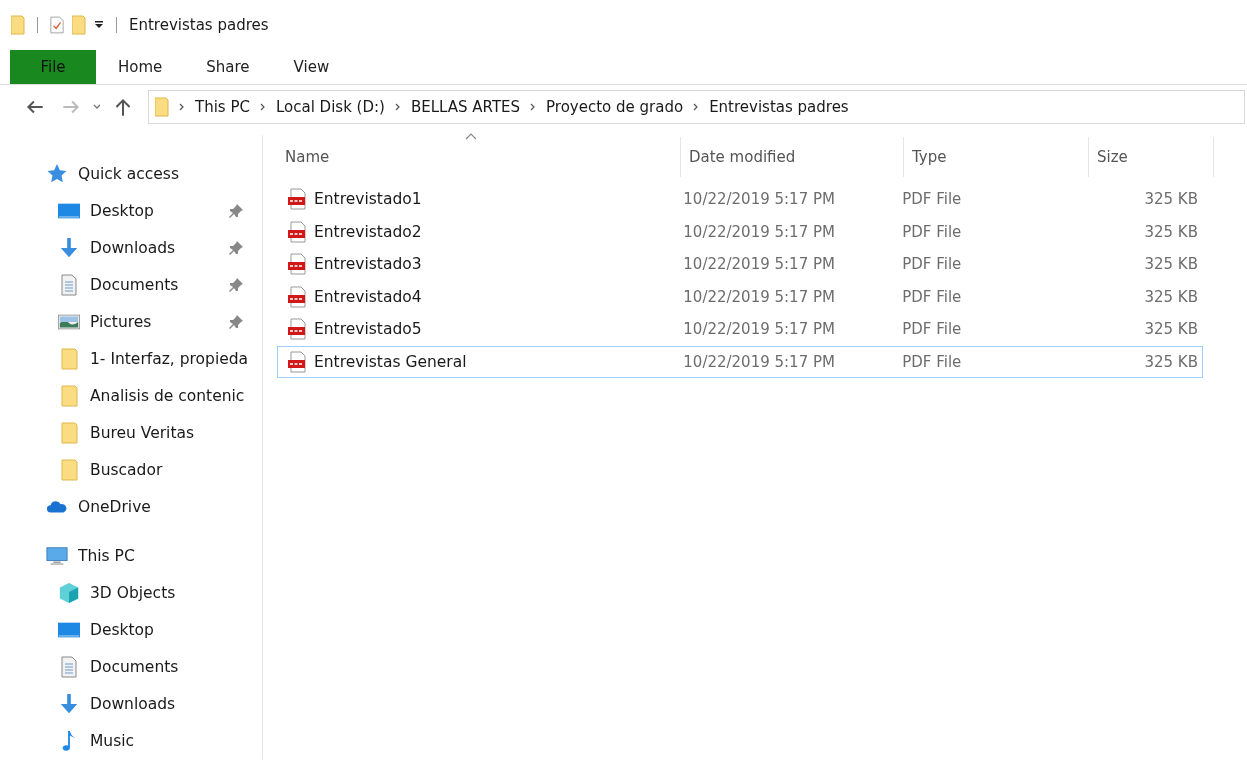 This screenshot has height=766, width=1247. What do you see at coordinates (128, 173) in the screenshot?
I see `sidebar-item: Quick access` at bounding box center [128, 173].